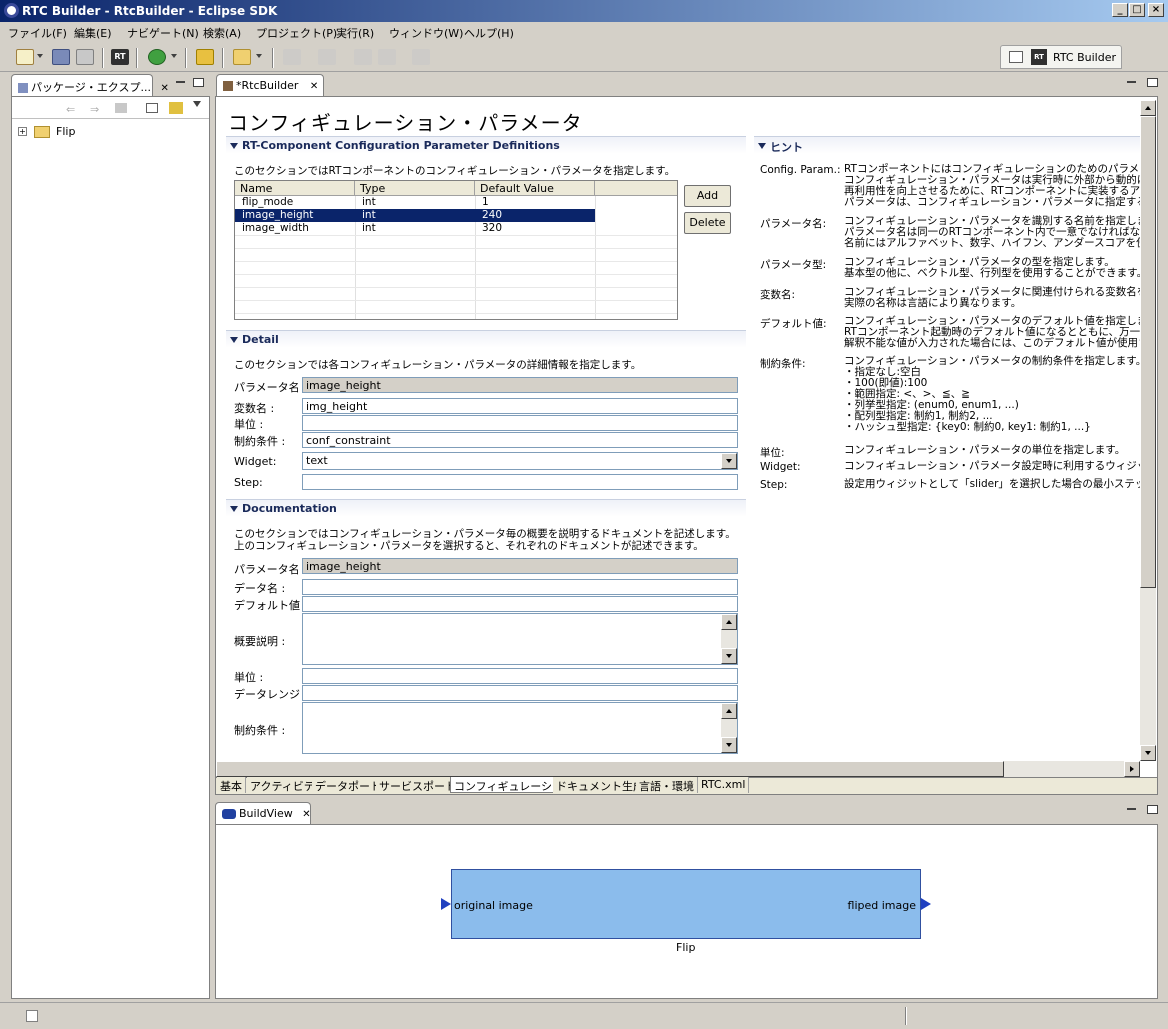  Describe the element at coordinates (489, 33) in the screenshot. I see `menu-help: ヘルプ(H)` at that location.